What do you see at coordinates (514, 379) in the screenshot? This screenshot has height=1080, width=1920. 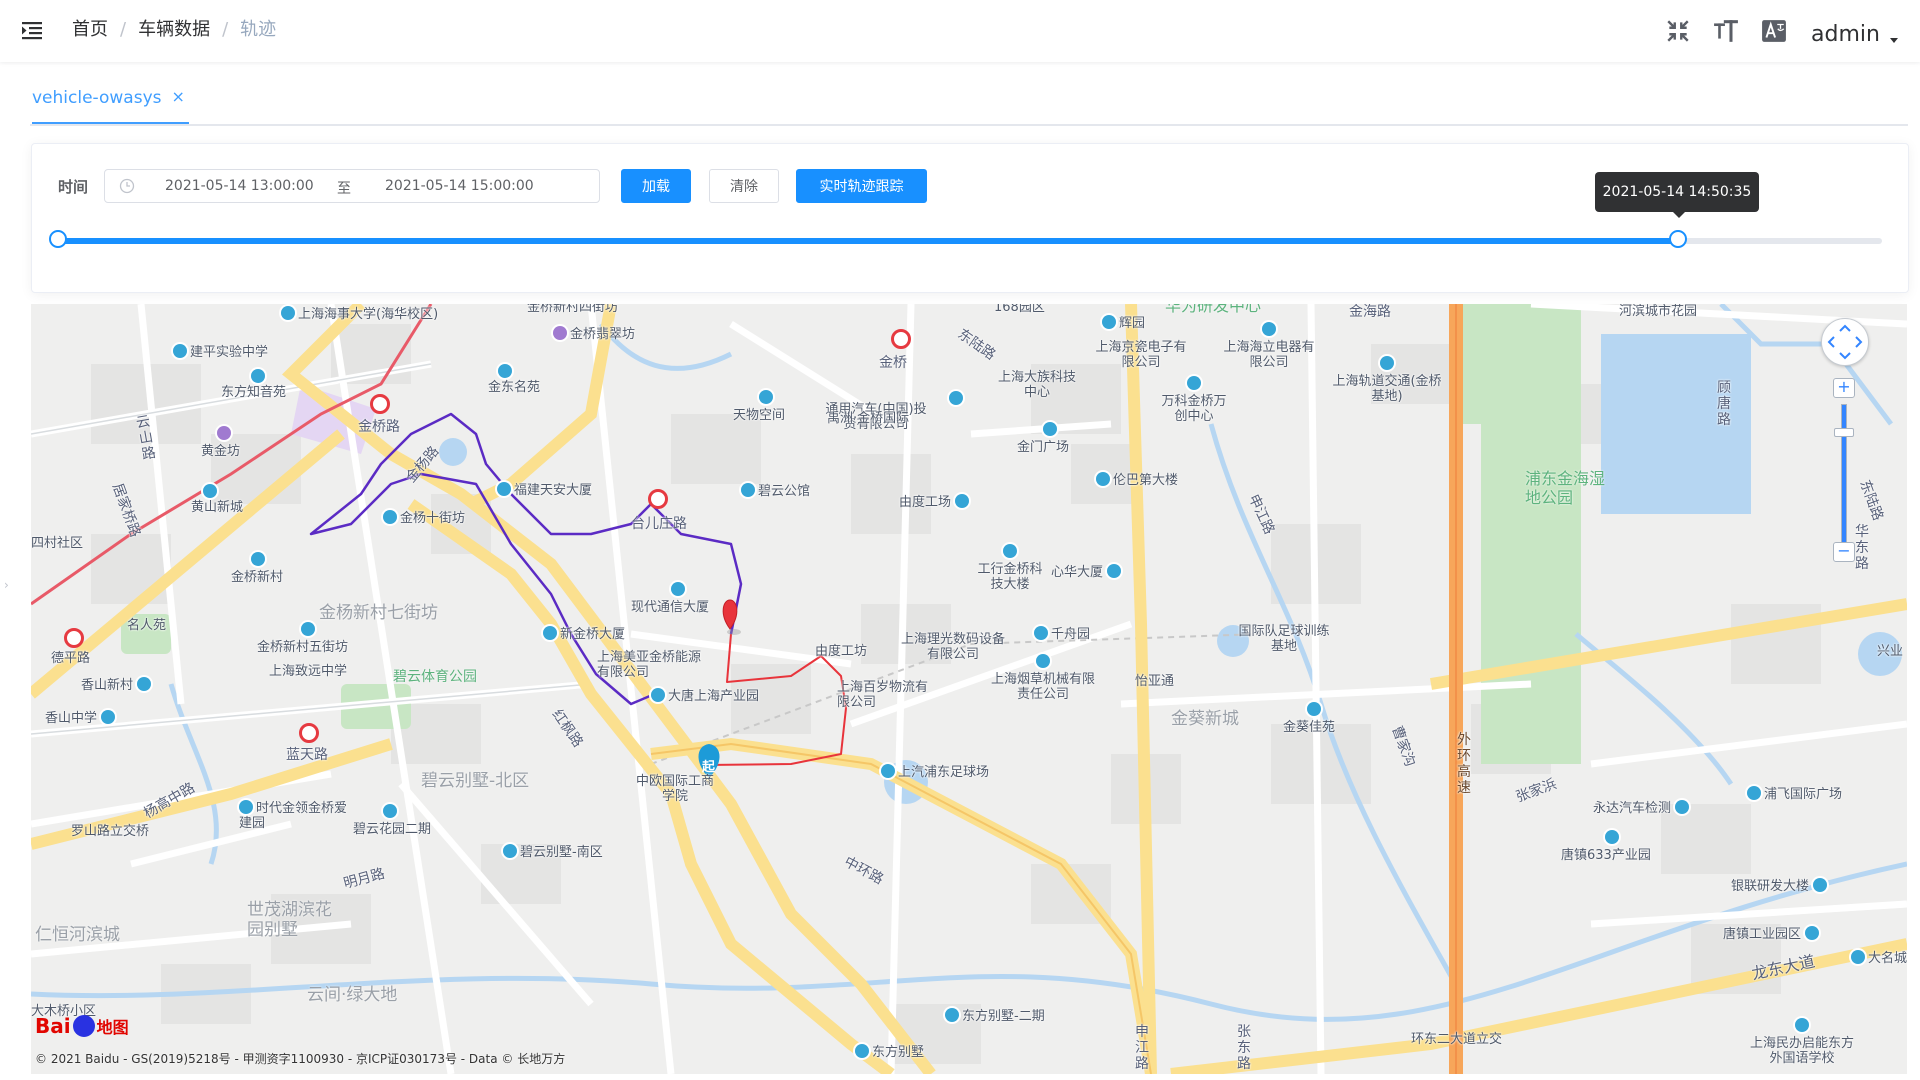 I see `poi: 金东名苑` at bounding box center [514, 379].